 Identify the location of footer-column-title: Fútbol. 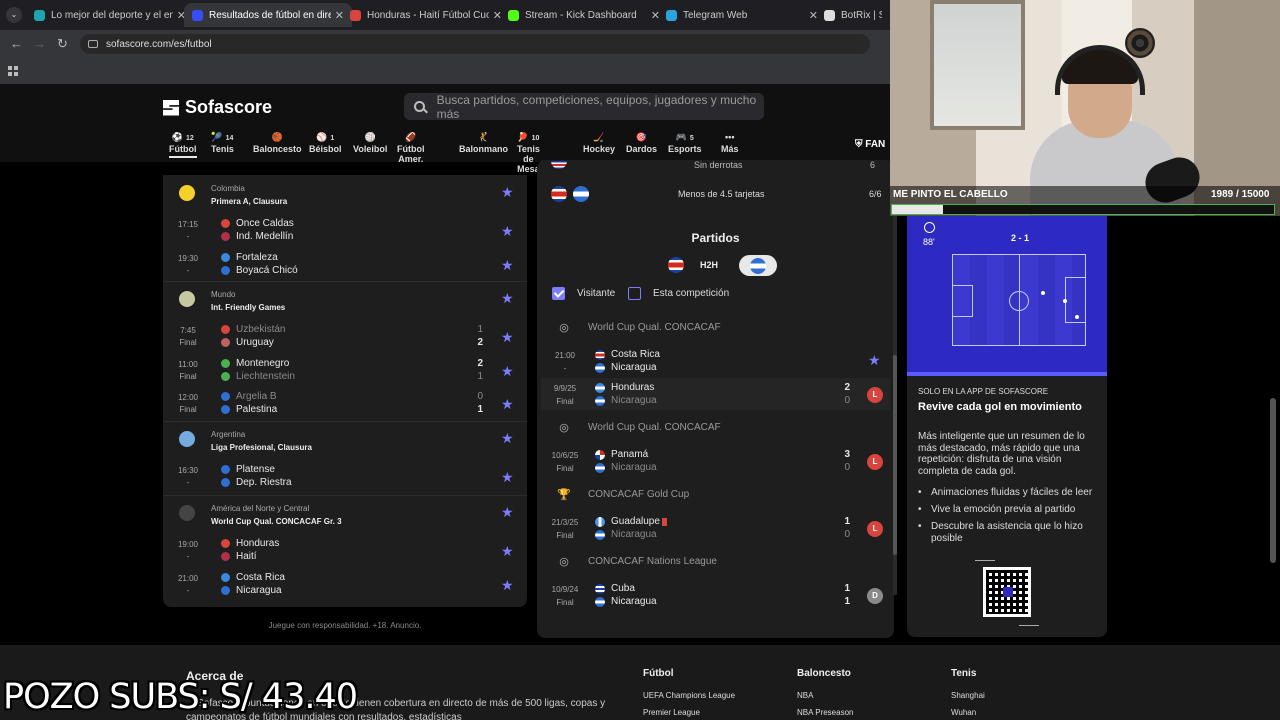
(658, 673).